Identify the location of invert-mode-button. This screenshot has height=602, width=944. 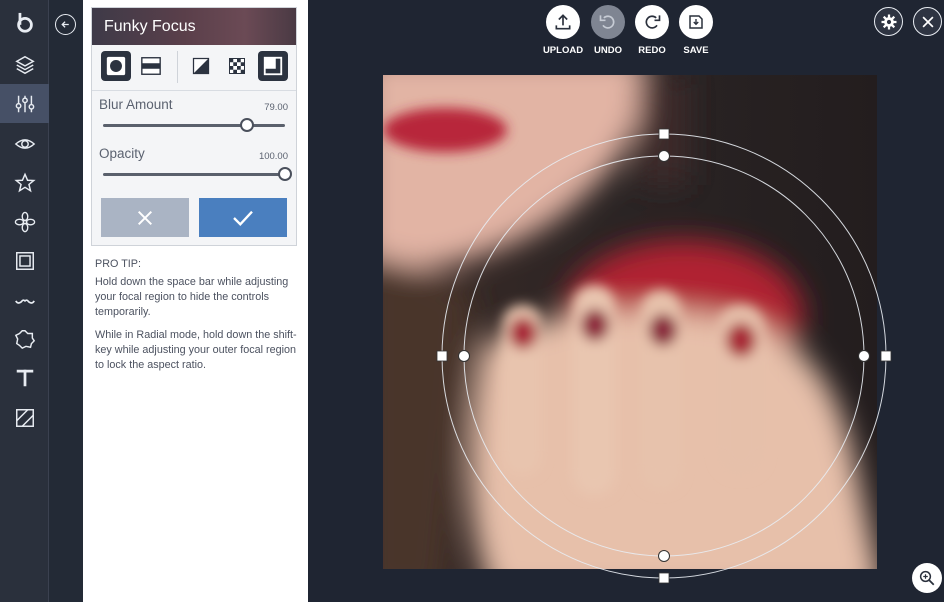
(201, 66).